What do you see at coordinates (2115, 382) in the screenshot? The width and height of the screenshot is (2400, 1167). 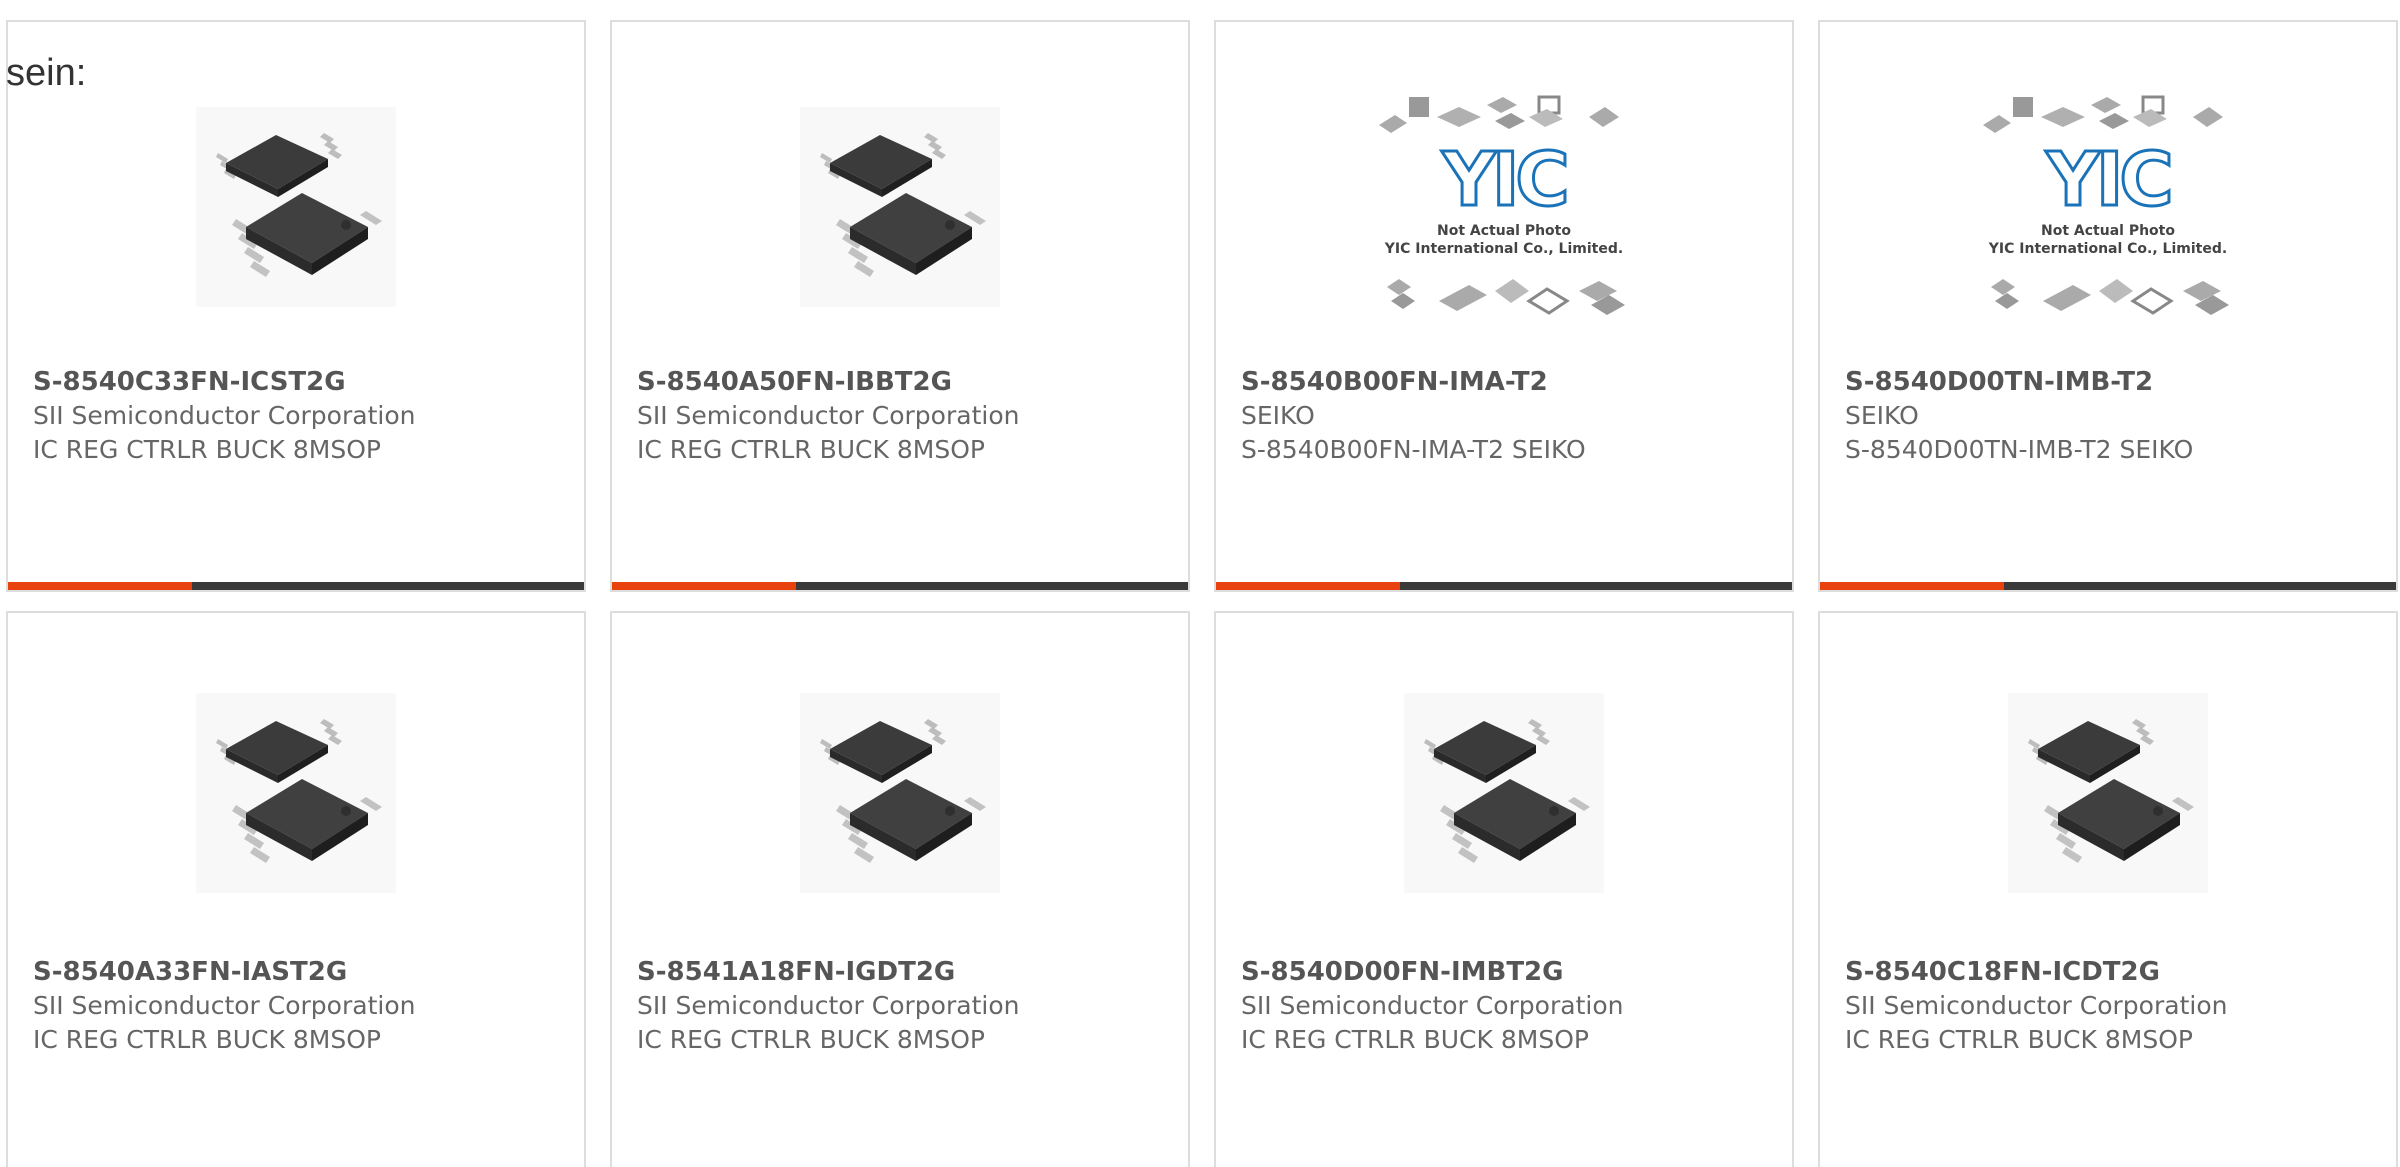 I see `part-number: S-8540D00TN-IMB-T2` at bounding box center [2115, 382].